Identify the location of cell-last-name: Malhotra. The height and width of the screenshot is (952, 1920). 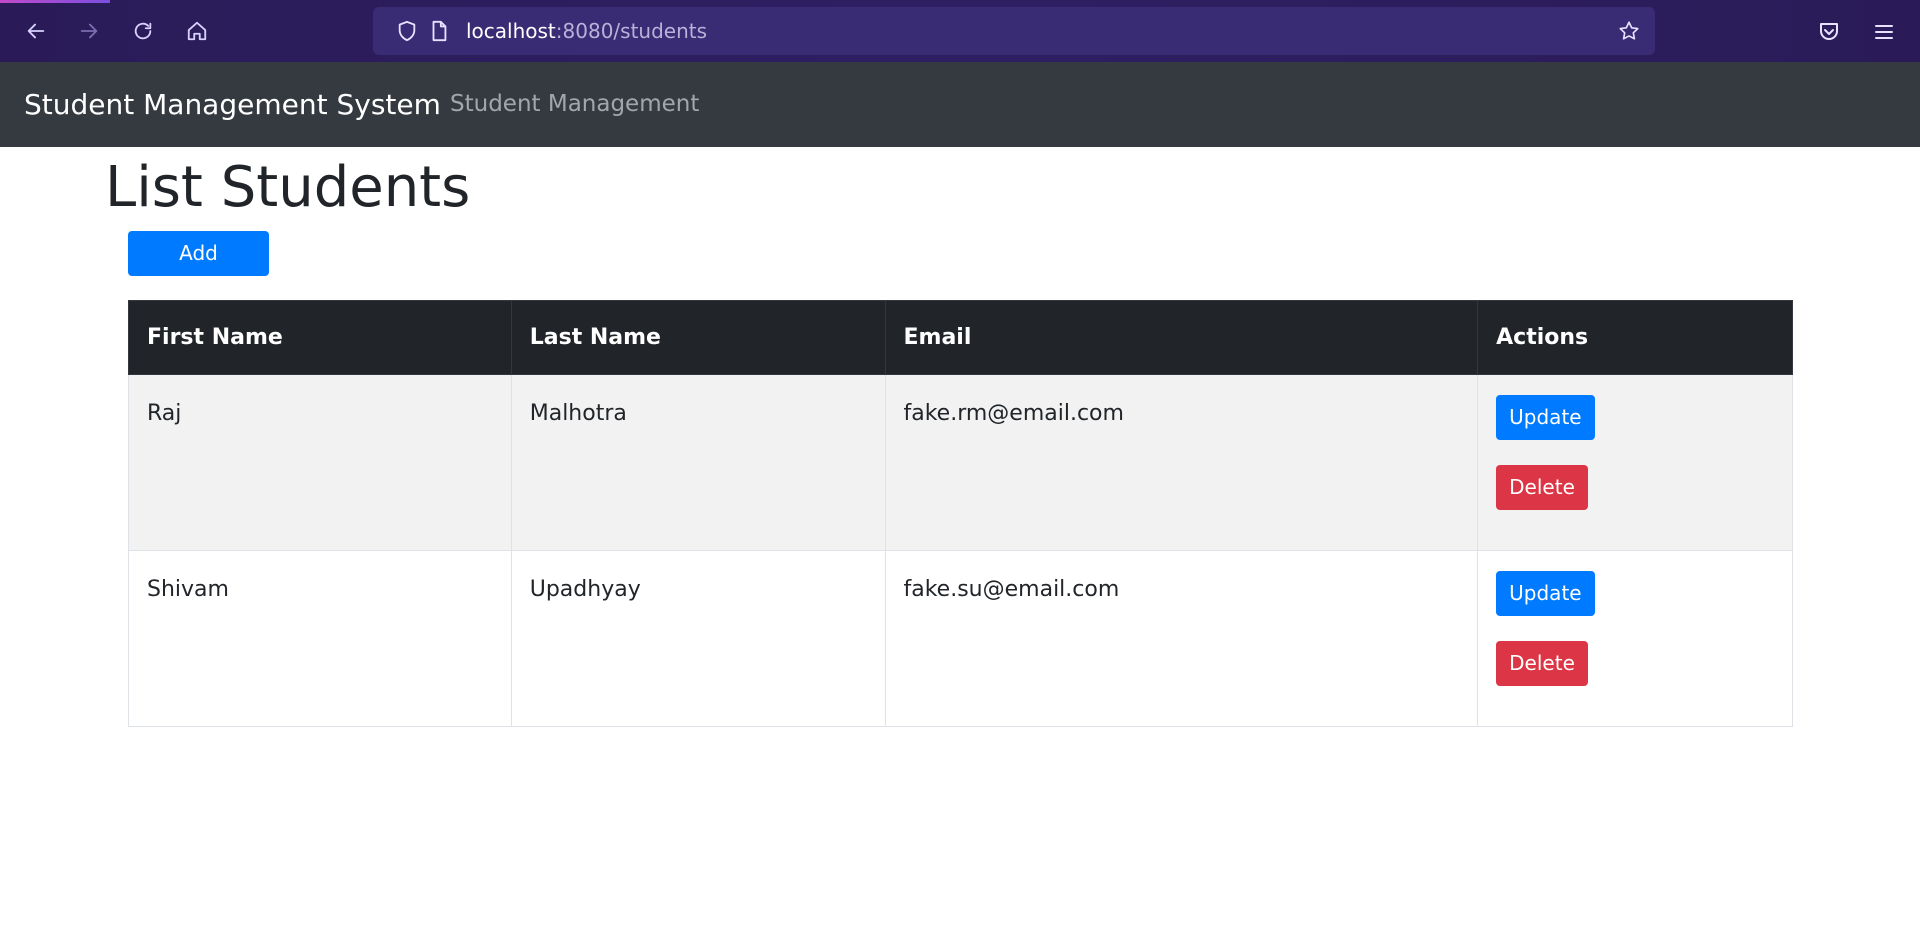
(698, 462).